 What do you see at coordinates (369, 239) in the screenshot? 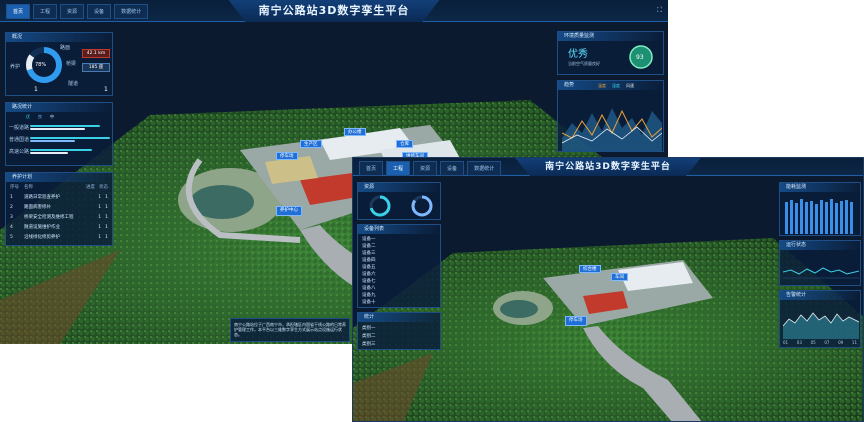
I see `cell: 设备一` at bounding box center [369, 239].